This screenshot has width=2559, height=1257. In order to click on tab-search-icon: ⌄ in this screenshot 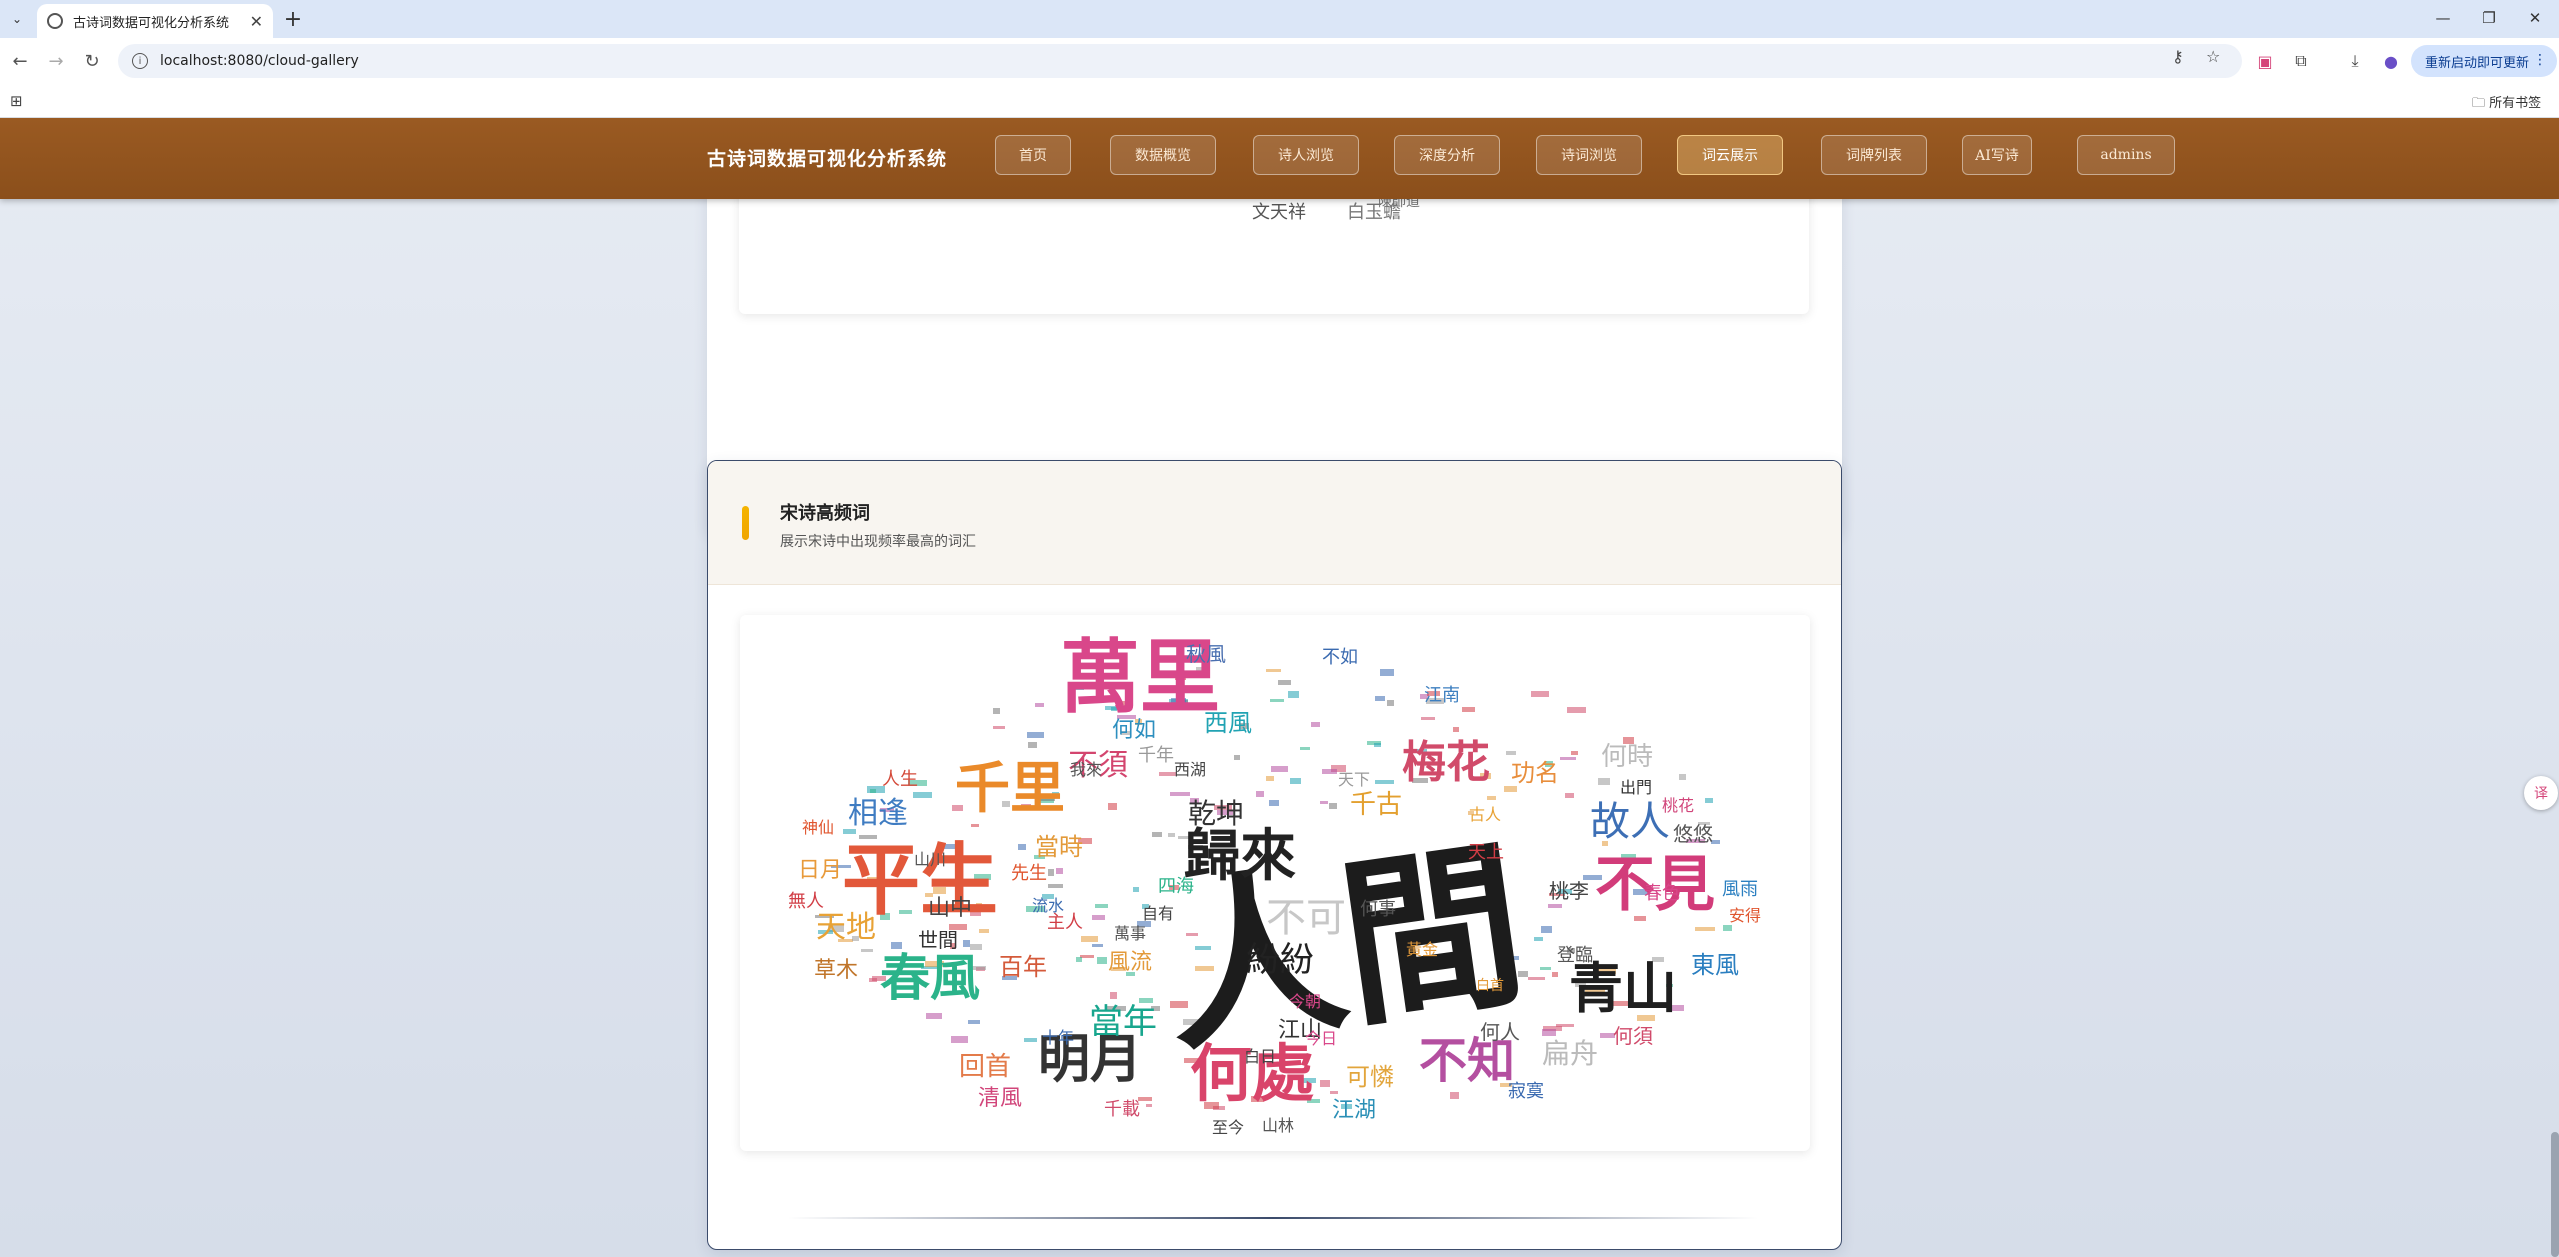, I will do `click(17, 19)`.